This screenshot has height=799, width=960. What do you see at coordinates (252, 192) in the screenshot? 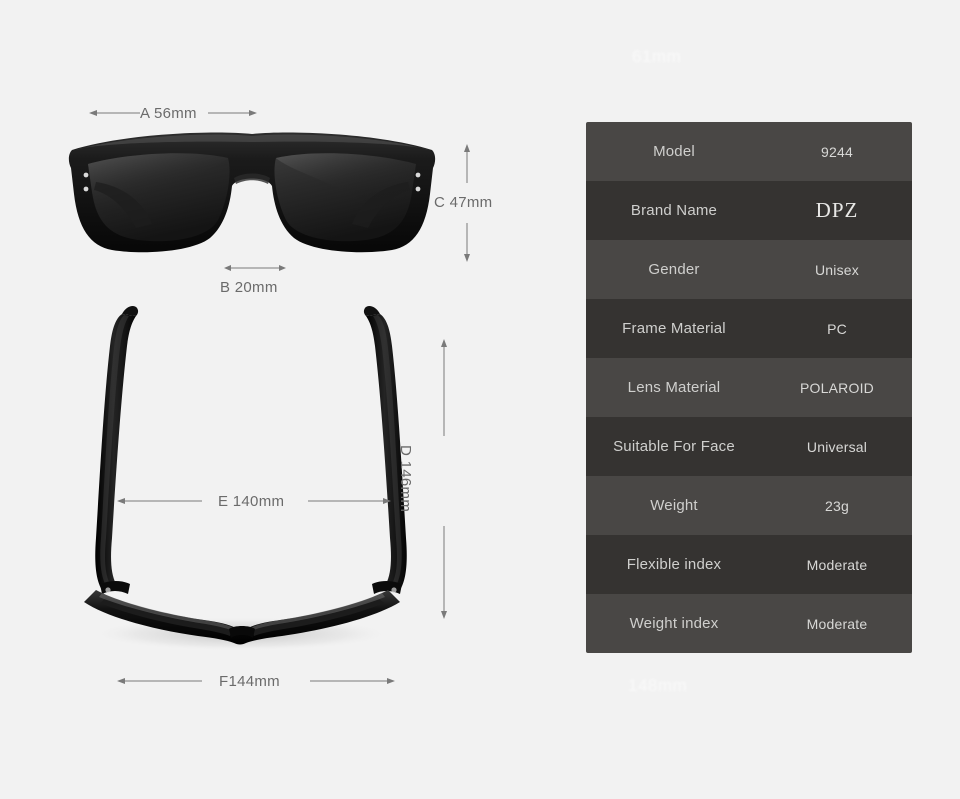
I see `sunglasses-front-view` at bounding box center [252, 192].